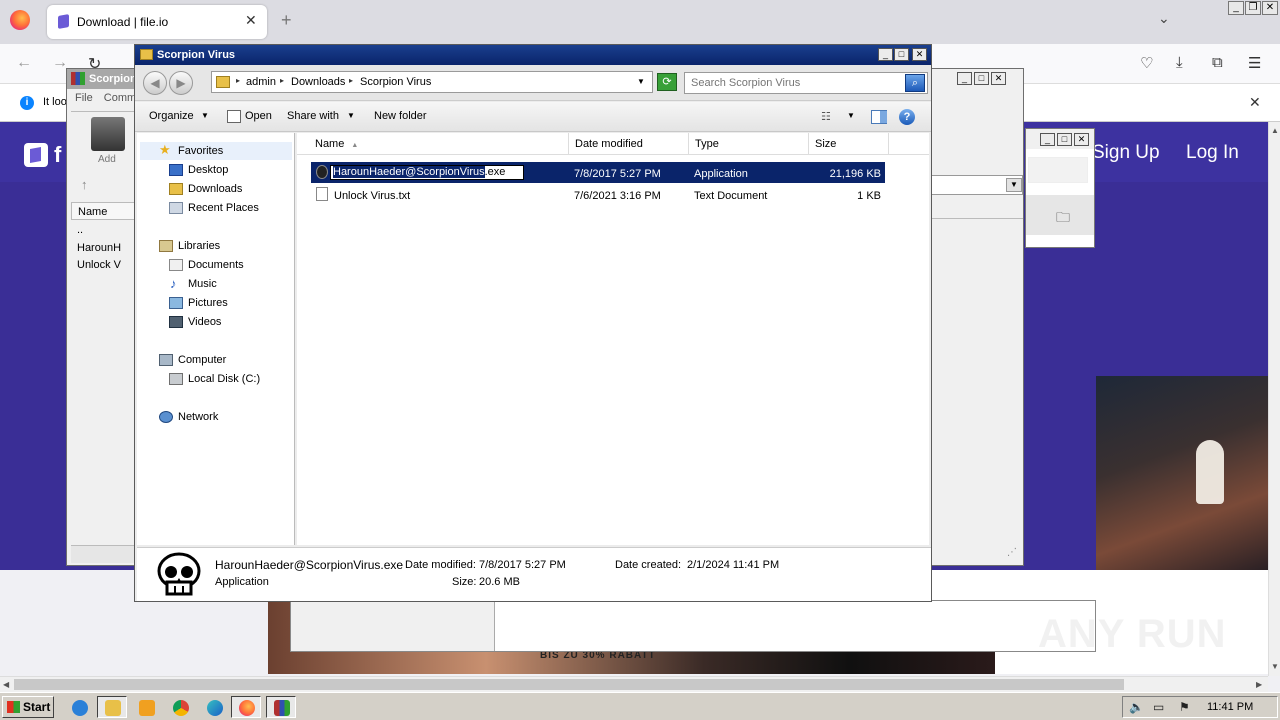  I want to click on menu-icon: ☰, so click(1254, 63).